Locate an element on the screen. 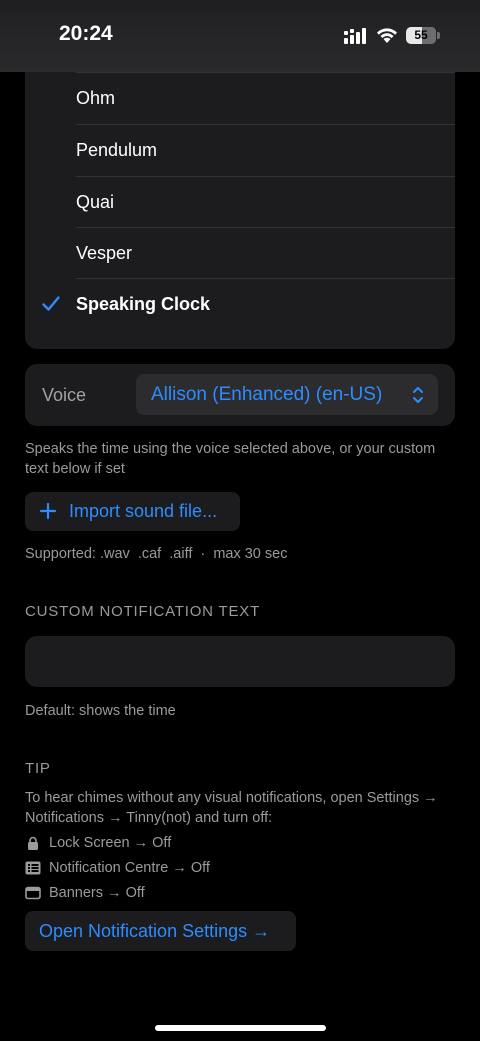 Image resolution: width=480 pixels, height=1041 pixels. plus-icon is located at coordinates (48, 511).